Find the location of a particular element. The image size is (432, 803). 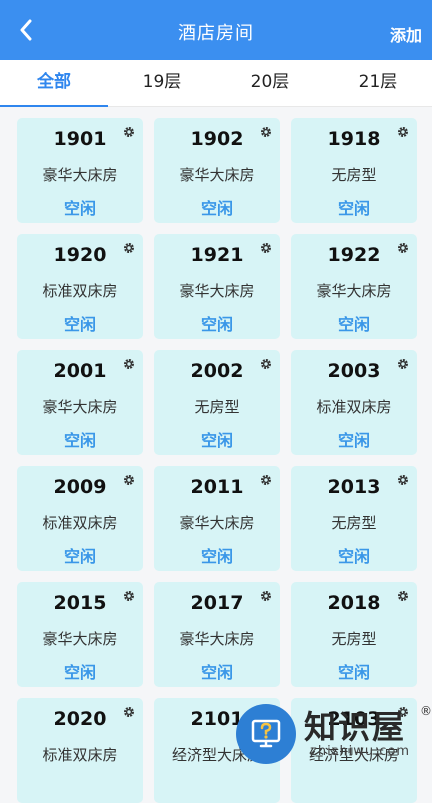

room-card: 2002 无房型空闲 is located at coordinates (217, 402).